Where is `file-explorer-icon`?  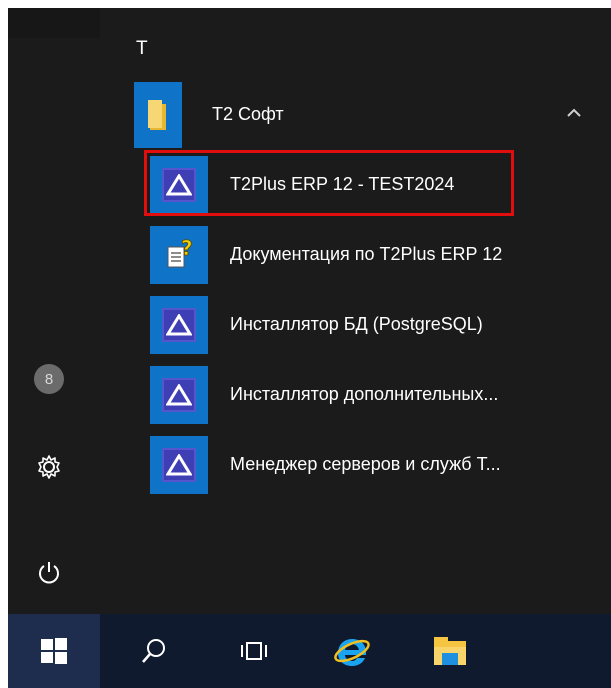 file-explorer-icon is located at coordinates (450, 651).